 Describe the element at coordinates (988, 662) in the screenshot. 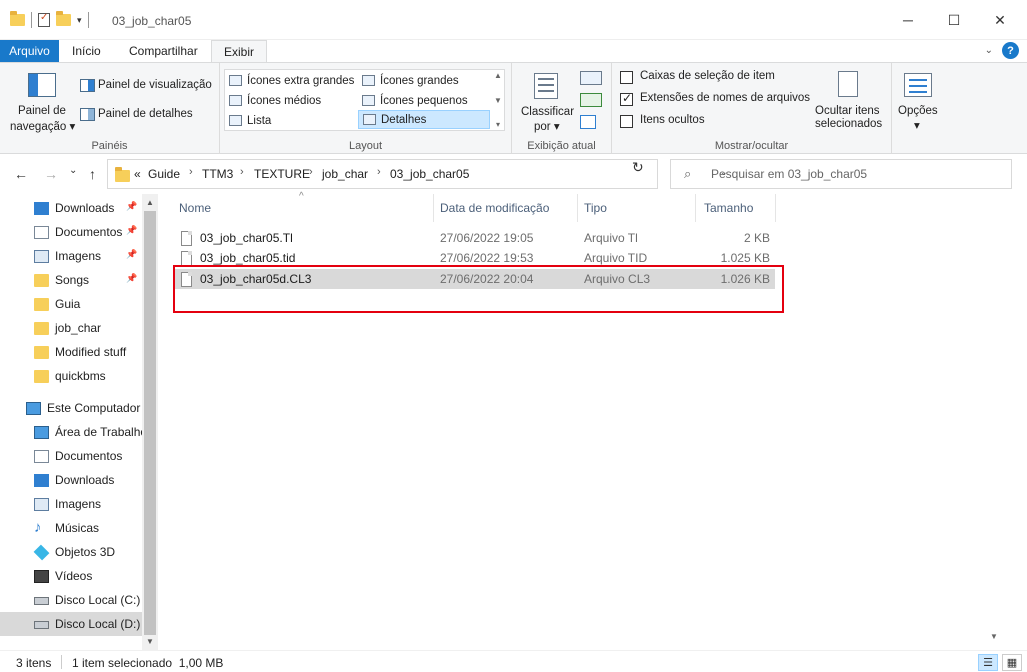

I see `details-view-button: ☰` at that location.